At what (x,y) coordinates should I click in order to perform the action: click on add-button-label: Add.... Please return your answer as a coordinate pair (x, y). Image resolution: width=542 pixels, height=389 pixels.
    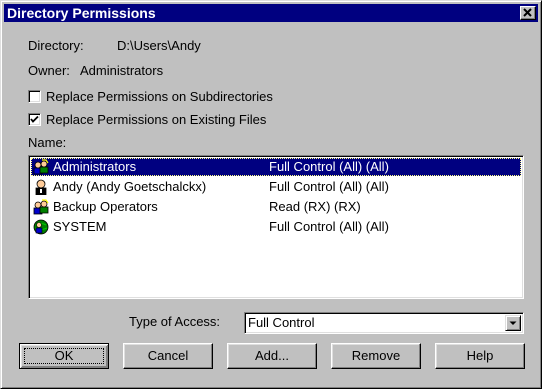
    Looking at the image, I should click on (272, 355).